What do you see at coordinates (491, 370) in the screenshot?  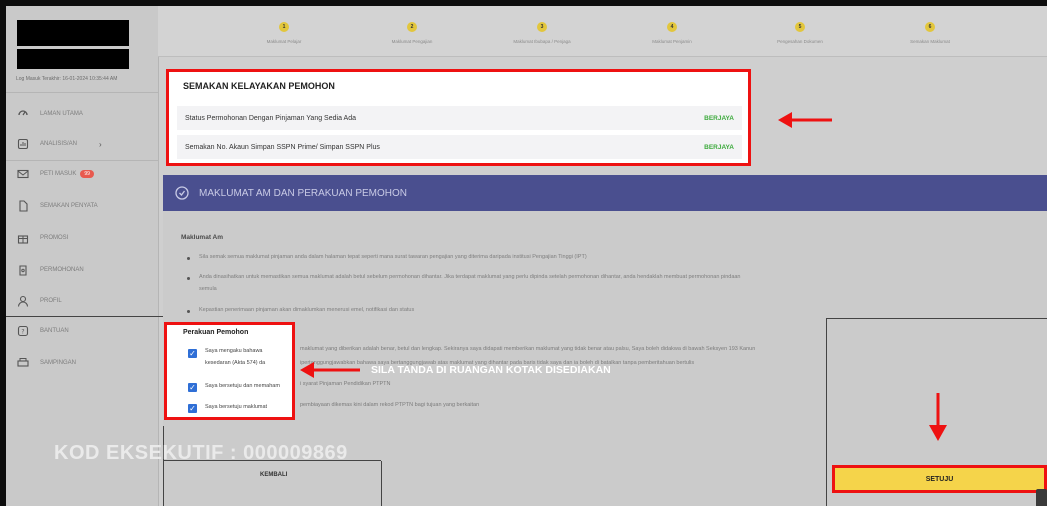 I see `checkbox-instruction-annotation: SILA TANDA DI RUANGAN KOTAK DISEDIAKAN` at bounding box center [491, 370].